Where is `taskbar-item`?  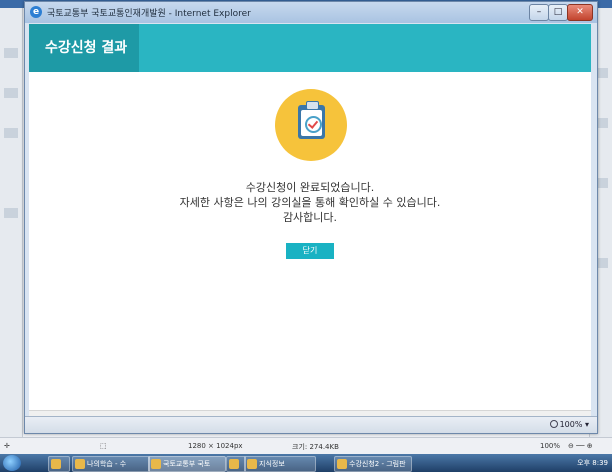 taskbar-item is located at coordinates (236, 464).